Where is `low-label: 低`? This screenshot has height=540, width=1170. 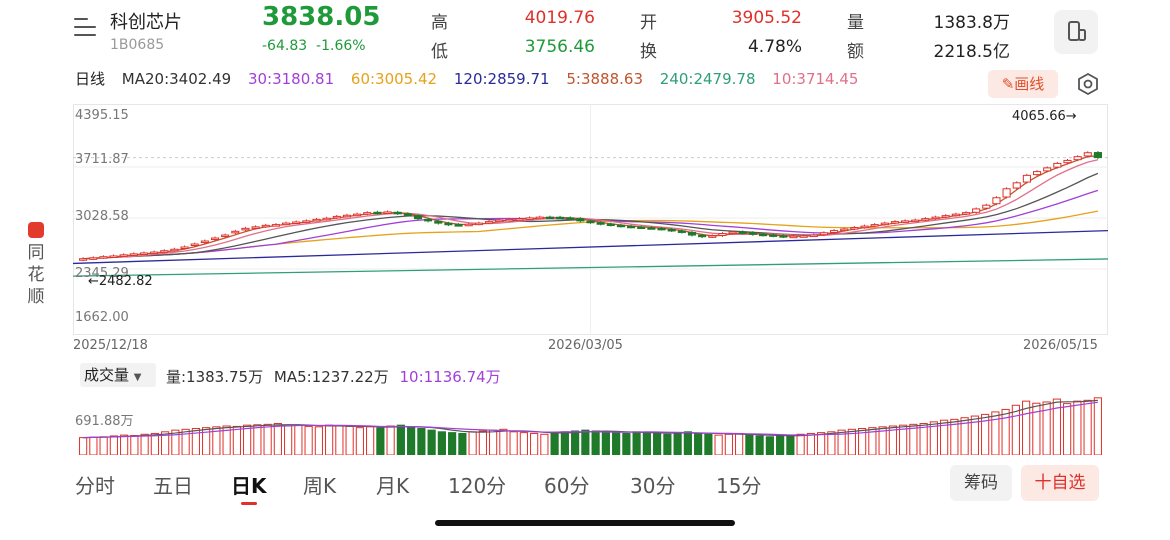
low-label: 低 is located at coordinates (439, 52).